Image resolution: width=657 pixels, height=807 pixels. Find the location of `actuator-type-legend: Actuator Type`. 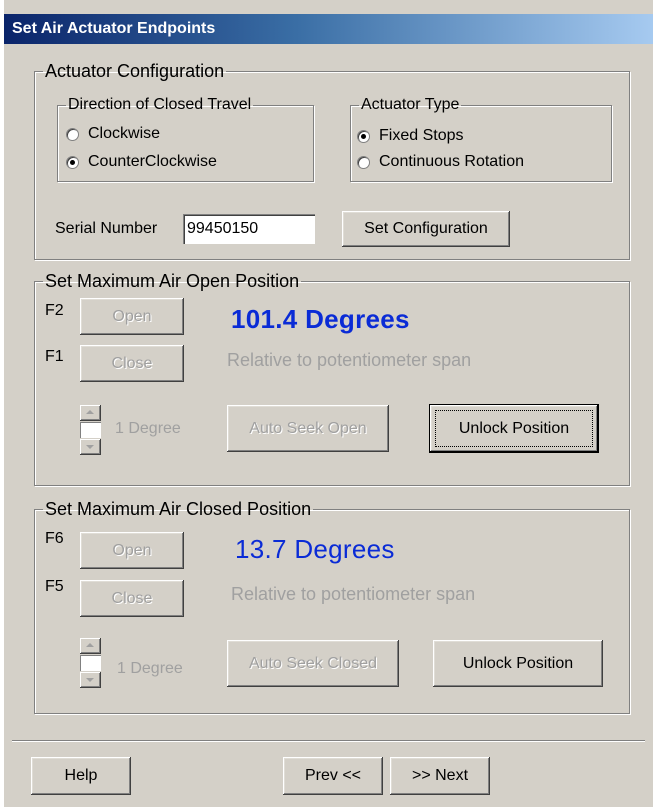

actuator-type-legend: Actuator Type is located at coordinates (410, 104).